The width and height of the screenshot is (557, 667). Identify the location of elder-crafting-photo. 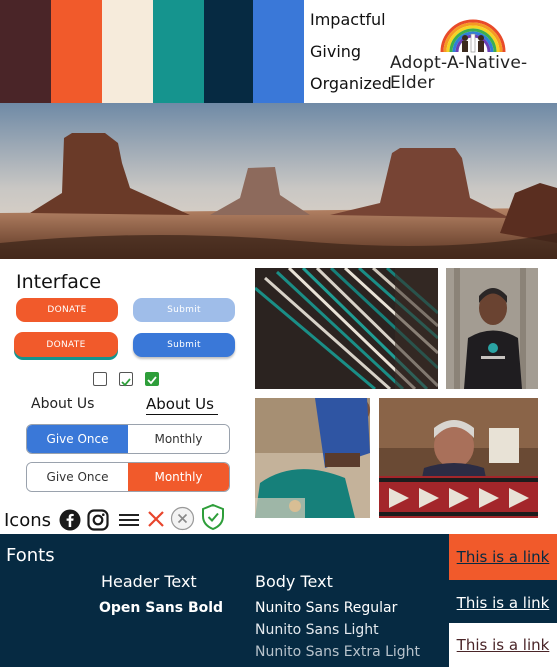
(312, 458).